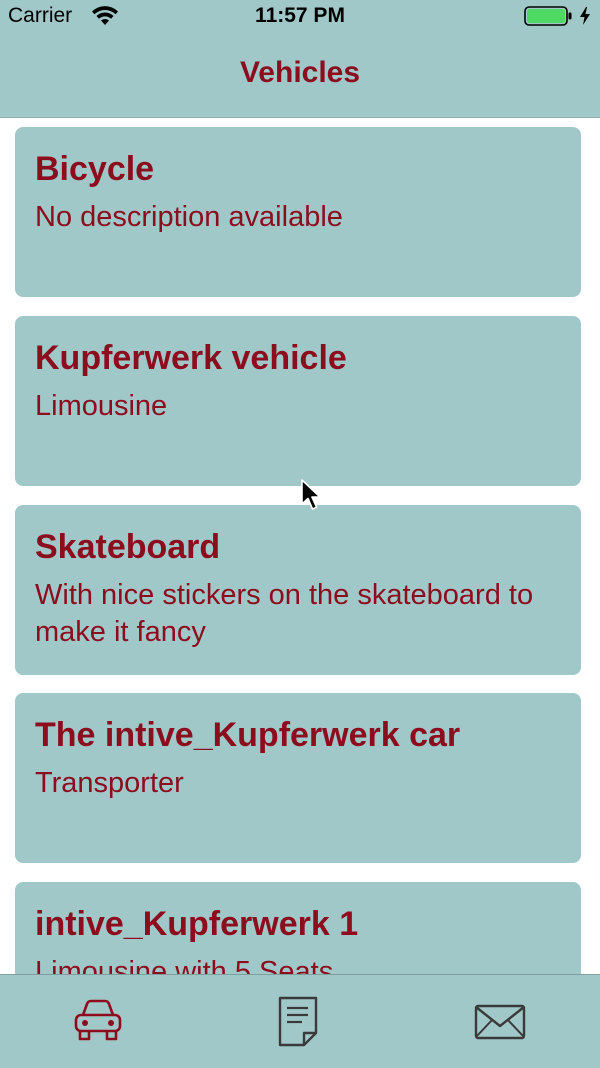 This screenshot has width=600, height=1068. I want to click on tab-vehicles, so click(98, 1021).